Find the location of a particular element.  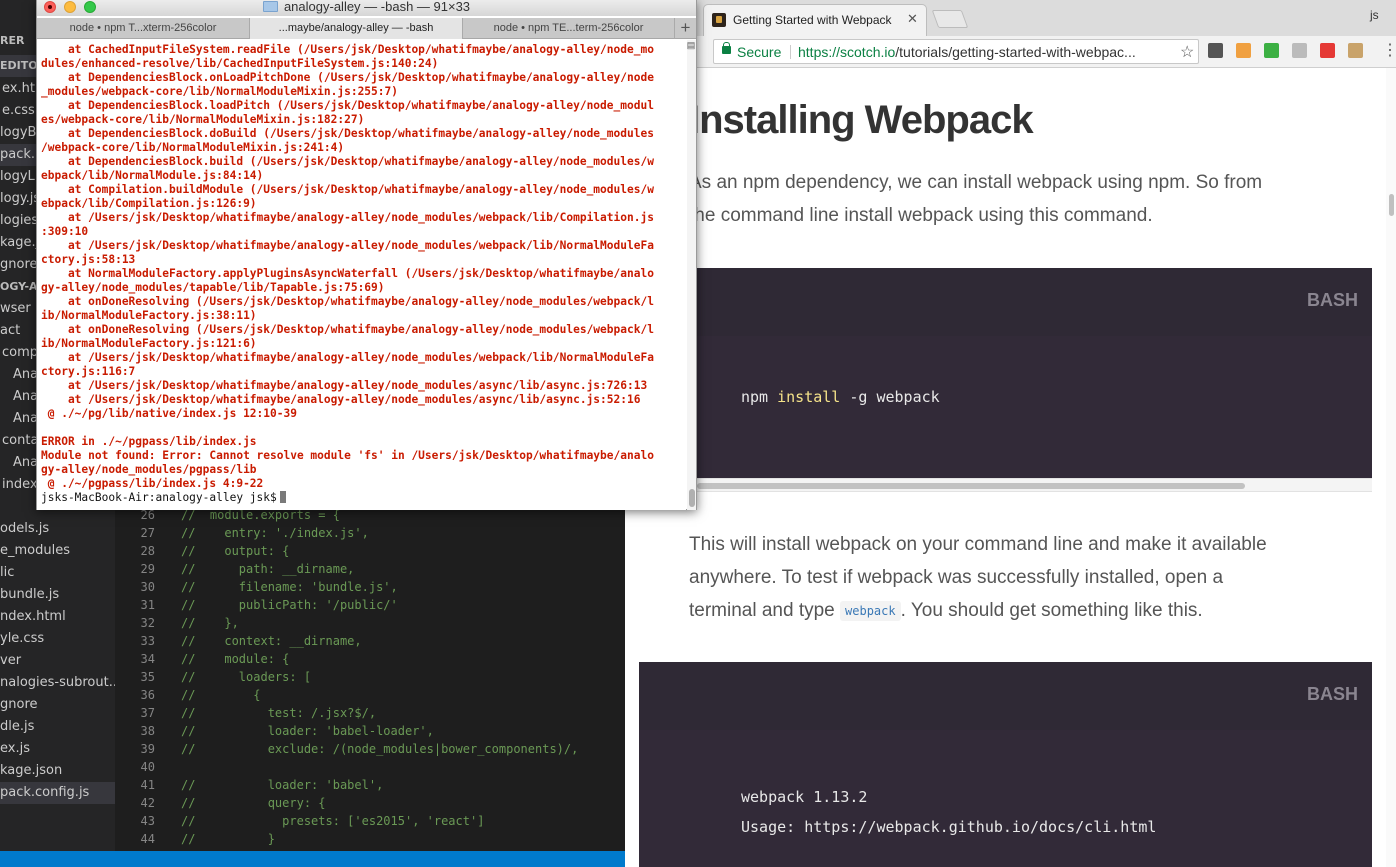

explorer-file-item: logy.js is located at coordinates (20, 199).